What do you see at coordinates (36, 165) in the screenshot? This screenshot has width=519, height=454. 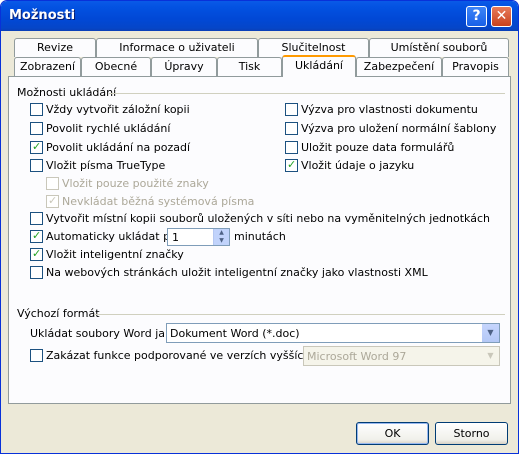 I see `embed-truetype-checkbox` at bounding box center [36, 165].